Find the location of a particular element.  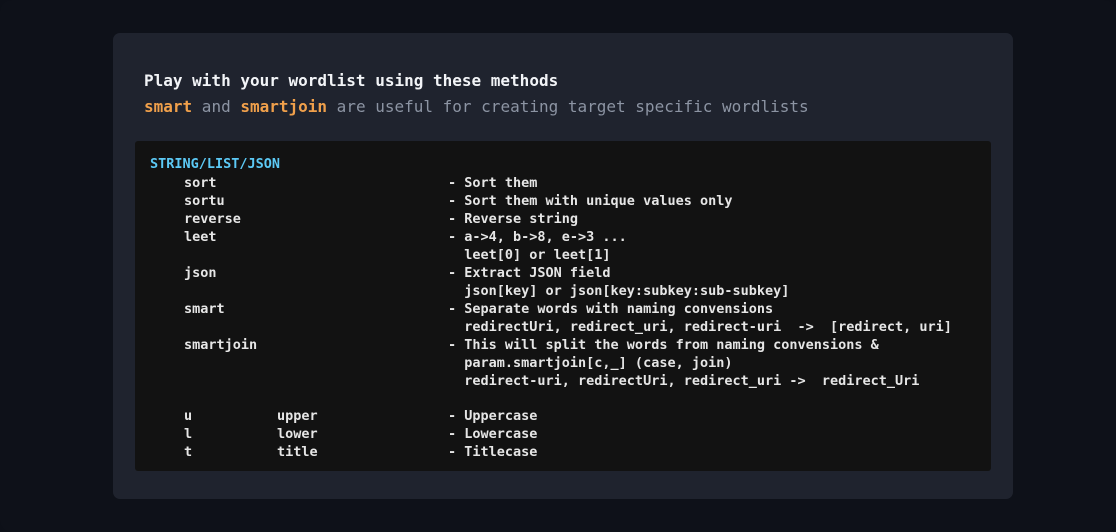

cmd-sortu: sortu is located at coordinates (204, 201).